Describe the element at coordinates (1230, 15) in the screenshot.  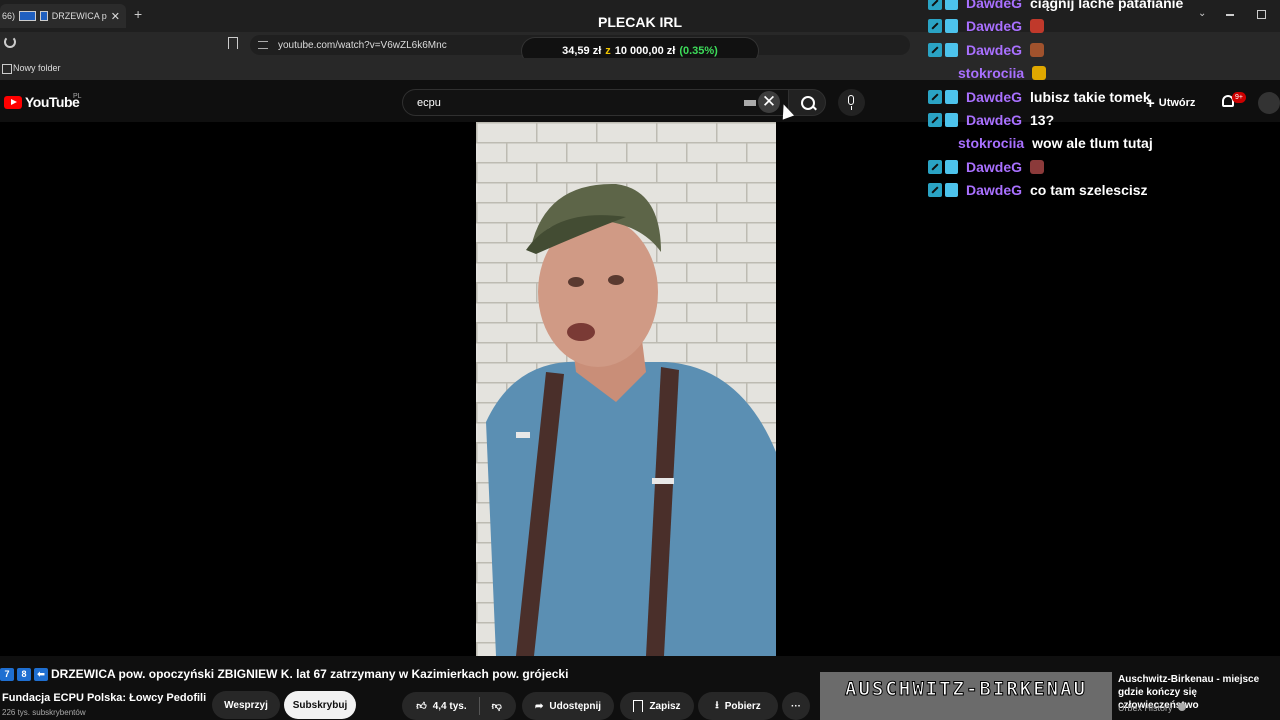
I see `minimize-icon` at that location.